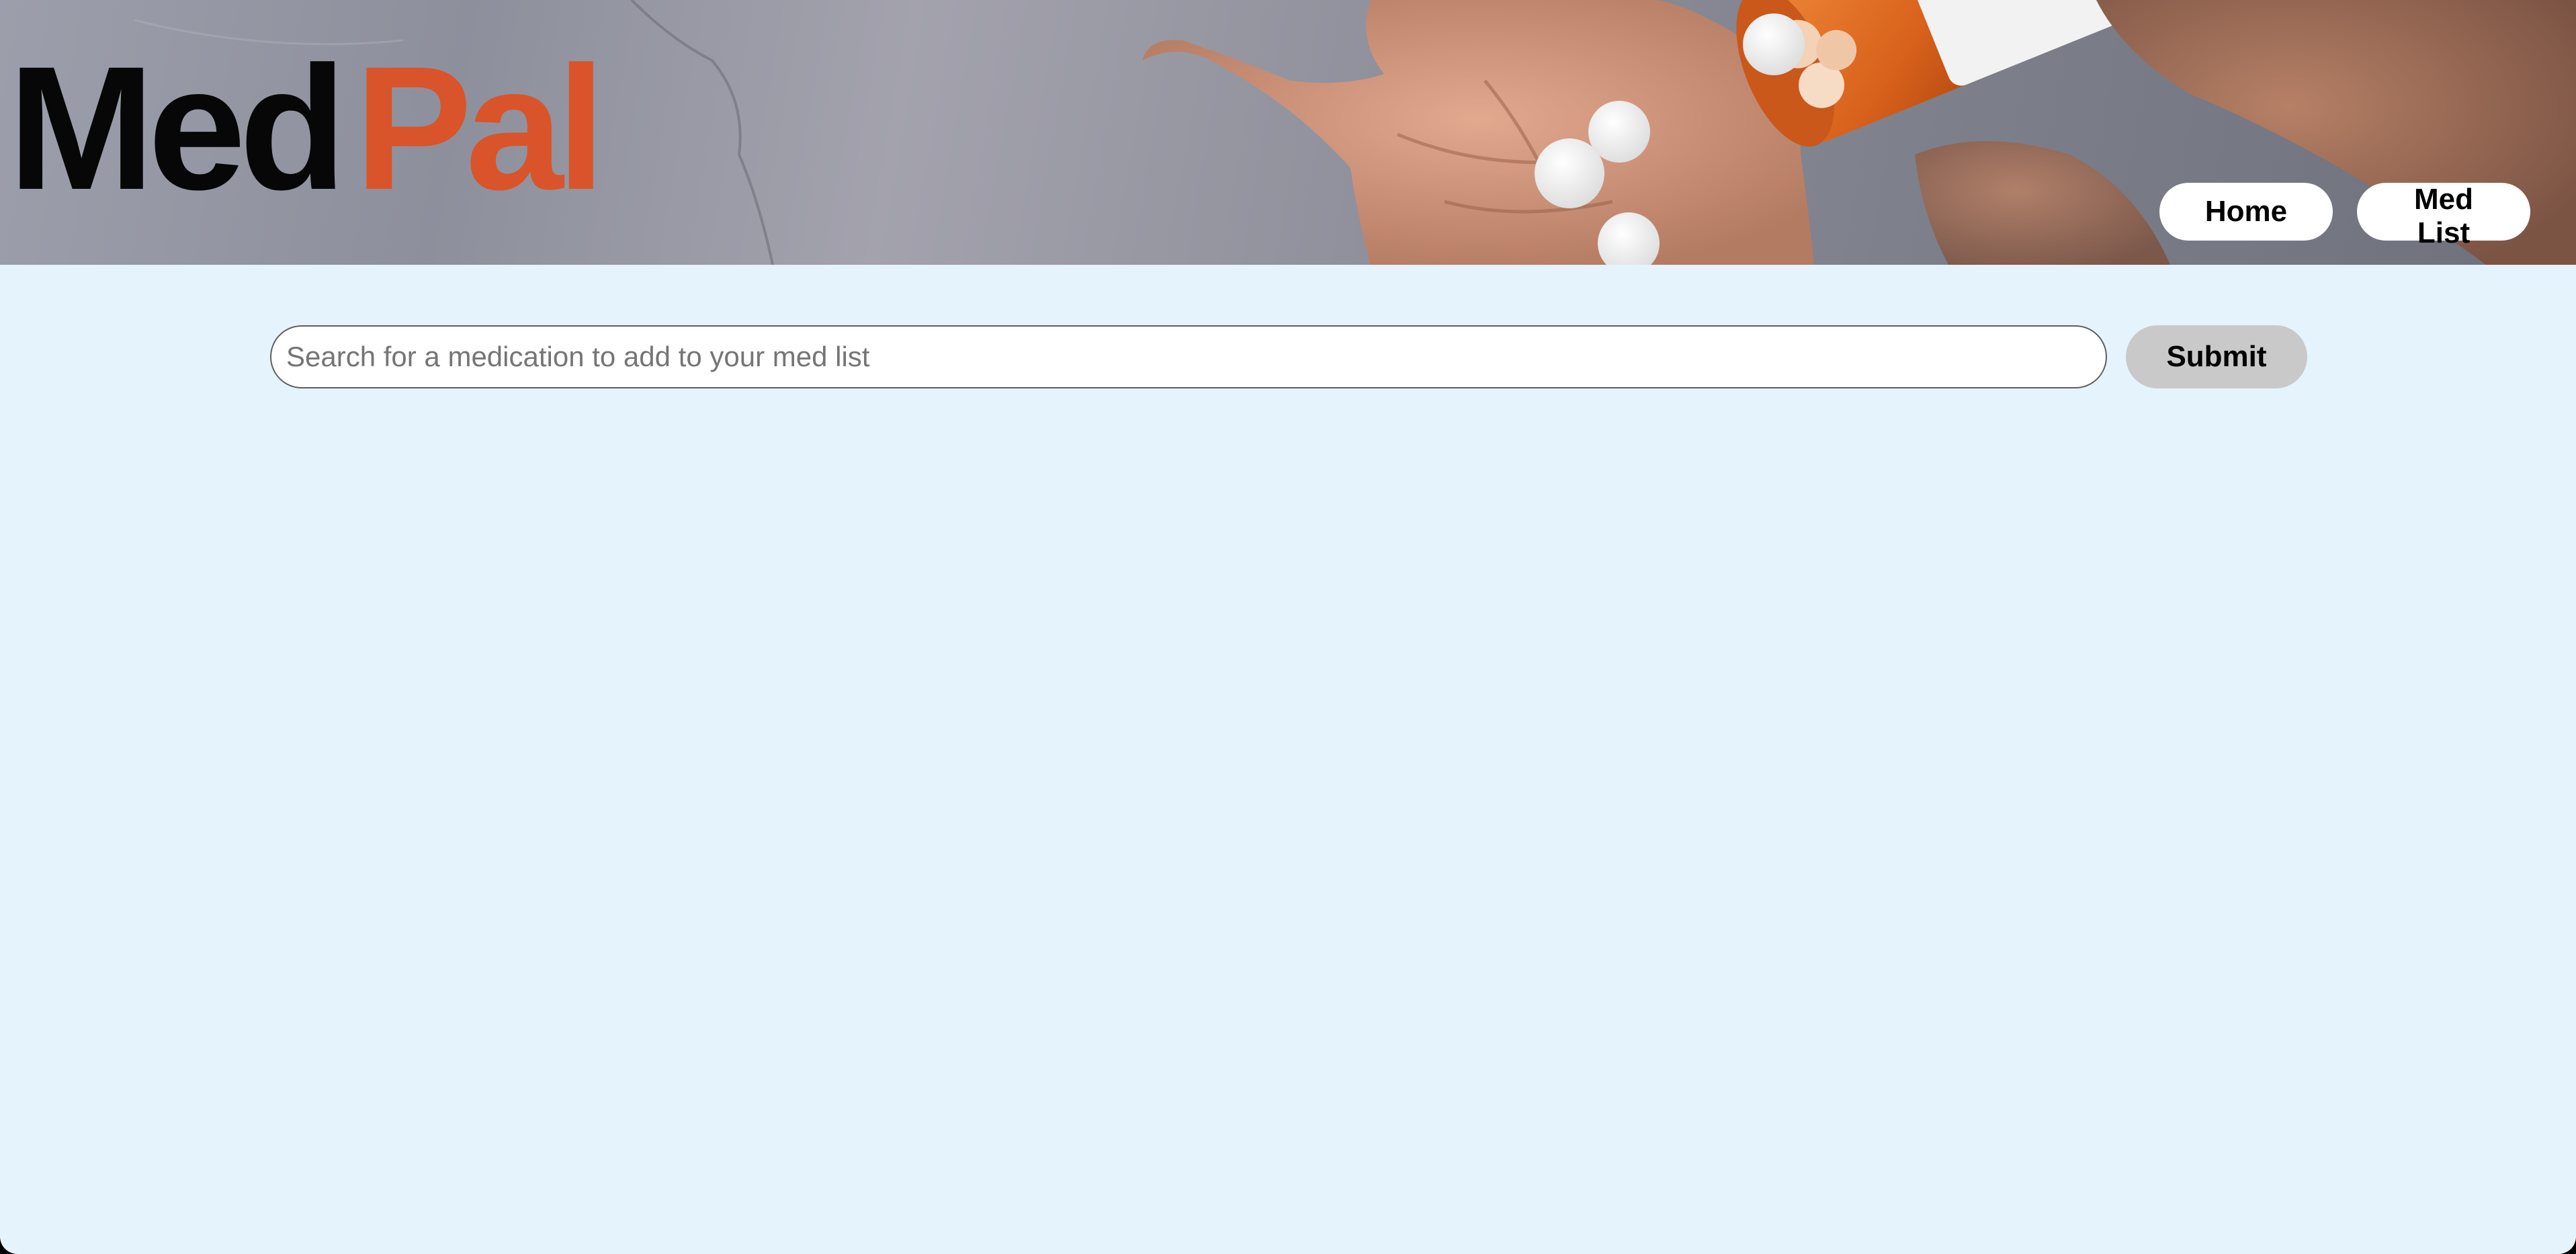 This screenshot has height=1254, width=2576. What do you see at coordinates (480, 128) in the screenshot?
I see `logo-pal-text: Pal` at bounding box center [480, 128].